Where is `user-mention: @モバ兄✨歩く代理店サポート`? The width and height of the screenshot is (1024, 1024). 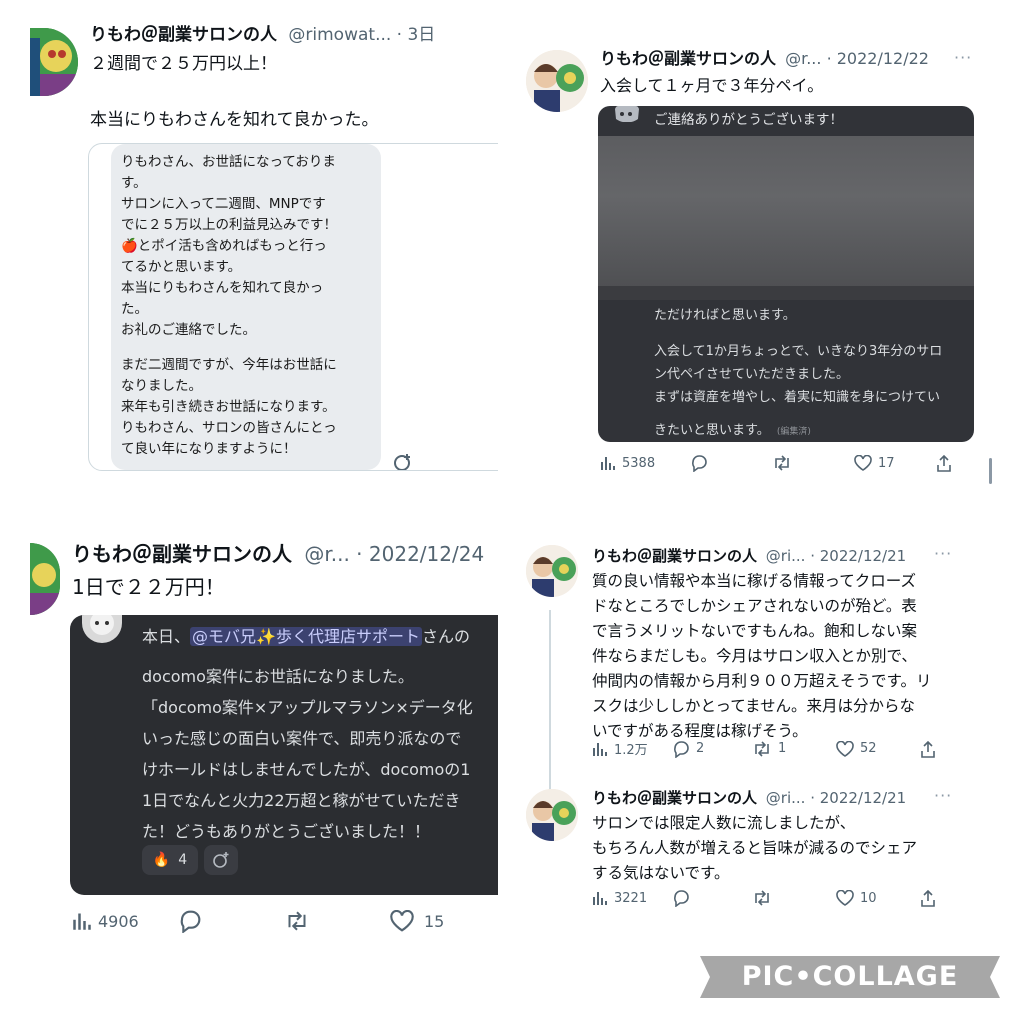 user-mention: @モバ兄✨歩く代理店サポート is located at coordinates (306, 636).